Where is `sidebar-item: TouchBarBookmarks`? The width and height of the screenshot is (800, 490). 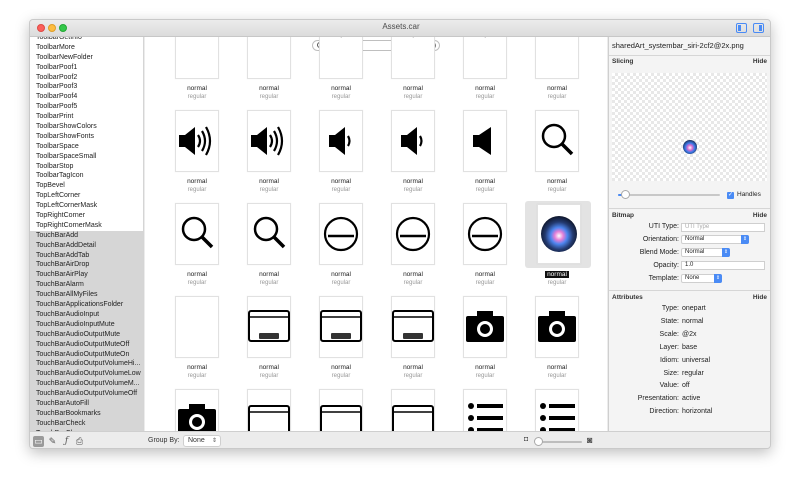 sidebar-item: TouchBarBookmarks is located at coordinates (86, 413).